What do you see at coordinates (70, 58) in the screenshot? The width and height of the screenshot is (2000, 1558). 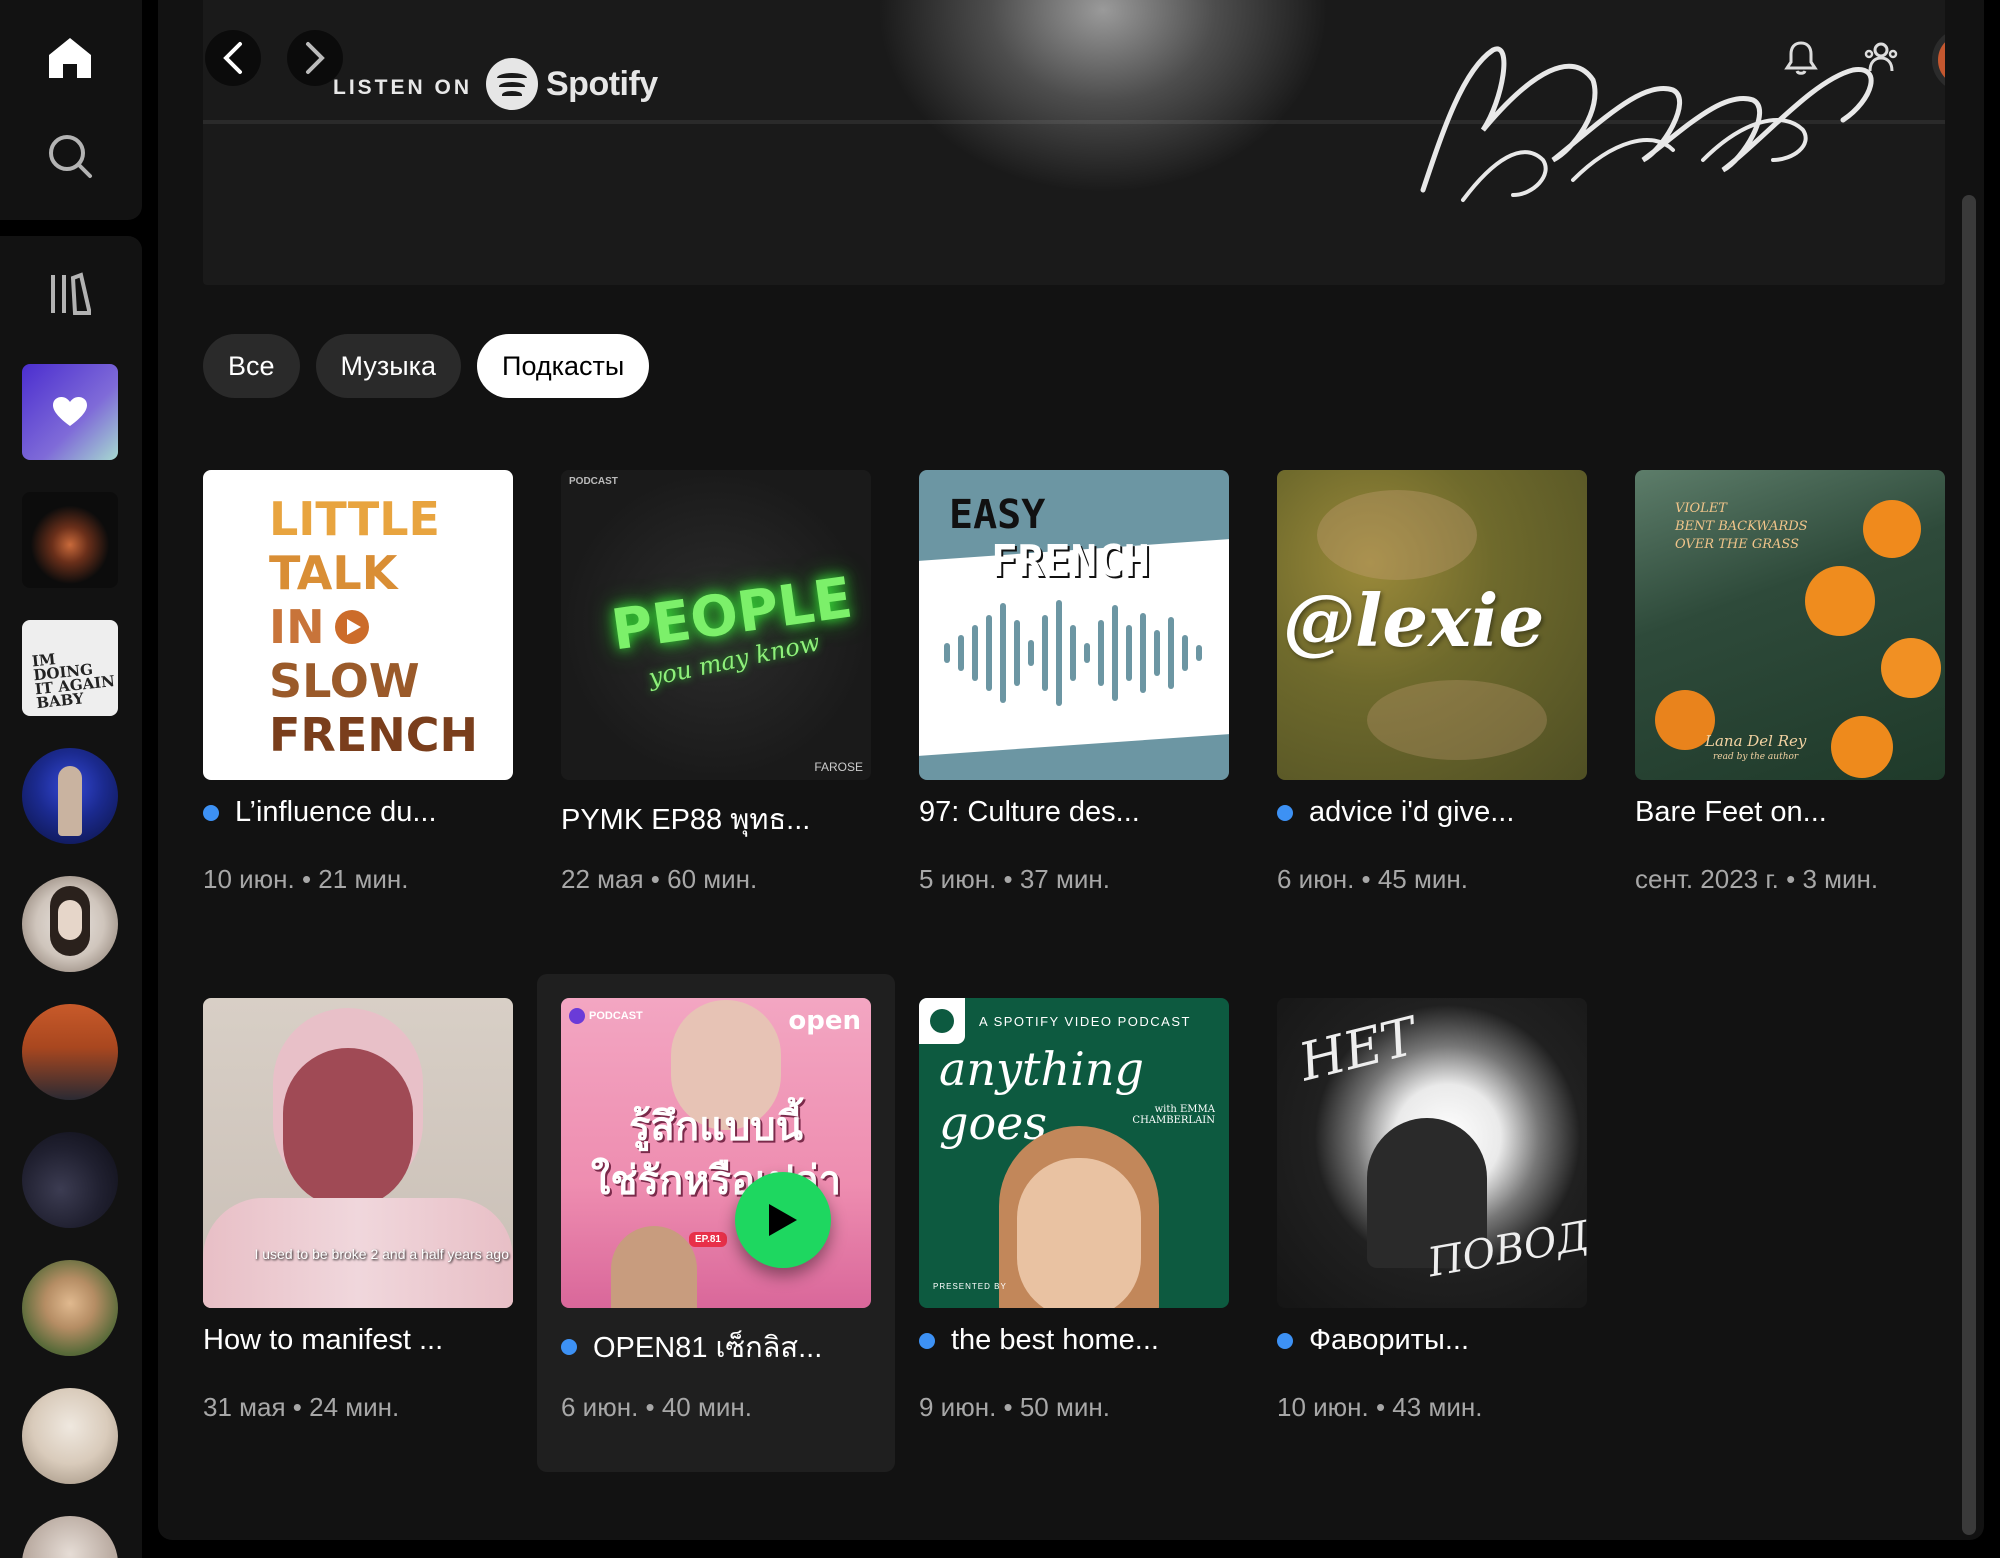 I see `home-icon` at bounding box center [70, 58].